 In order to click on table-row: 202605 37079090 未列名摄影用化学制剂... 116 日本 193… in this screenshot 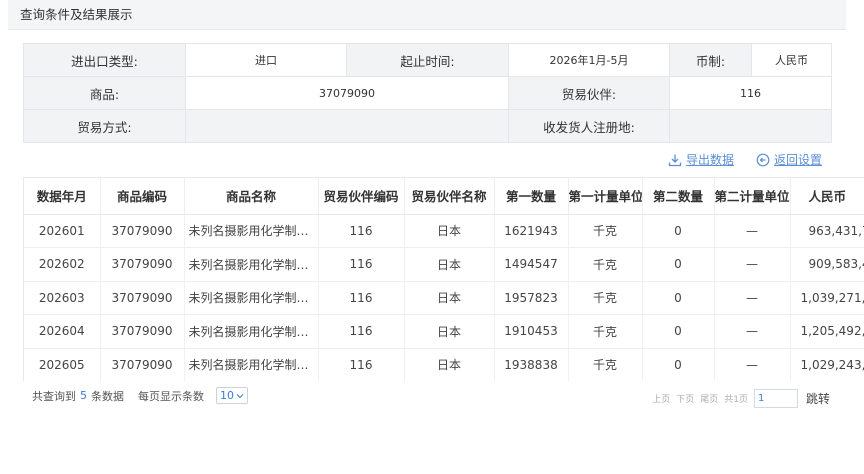, I will do `click(444, 364)`.